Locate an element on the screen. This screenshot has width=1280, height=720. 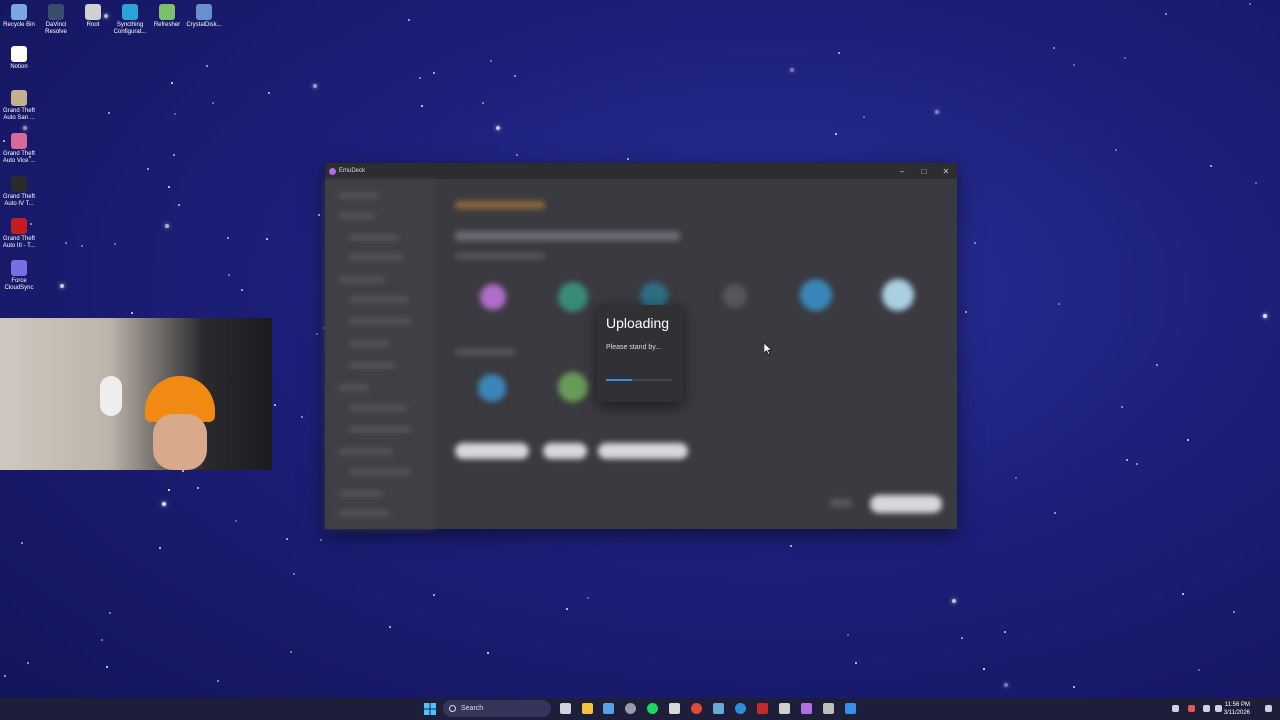
back-button is located at coordinates (841, 503).